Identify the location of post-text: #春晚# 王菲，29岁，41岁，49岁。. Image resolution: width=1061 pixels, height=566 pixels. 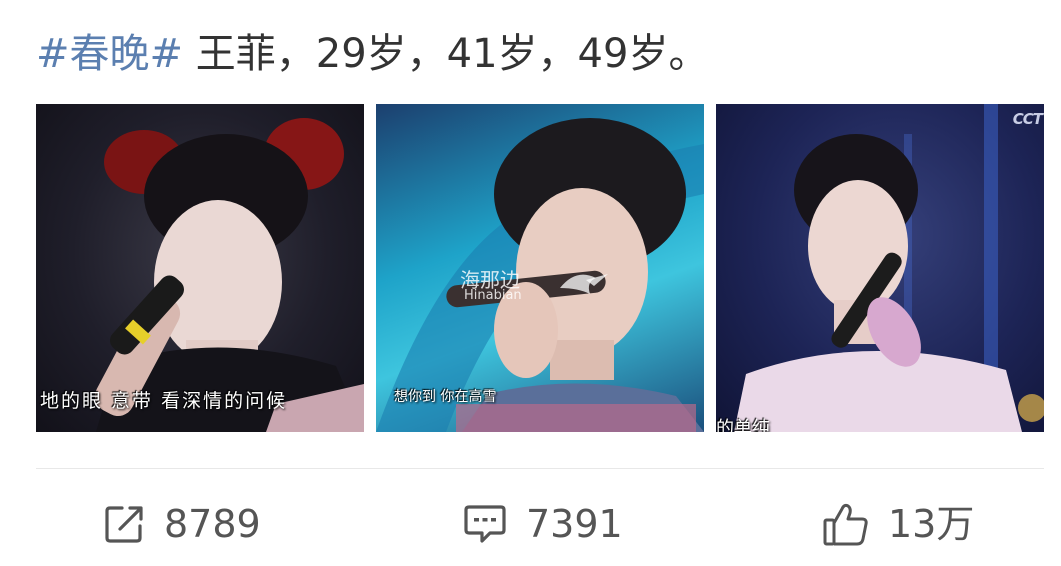
(536, 54).